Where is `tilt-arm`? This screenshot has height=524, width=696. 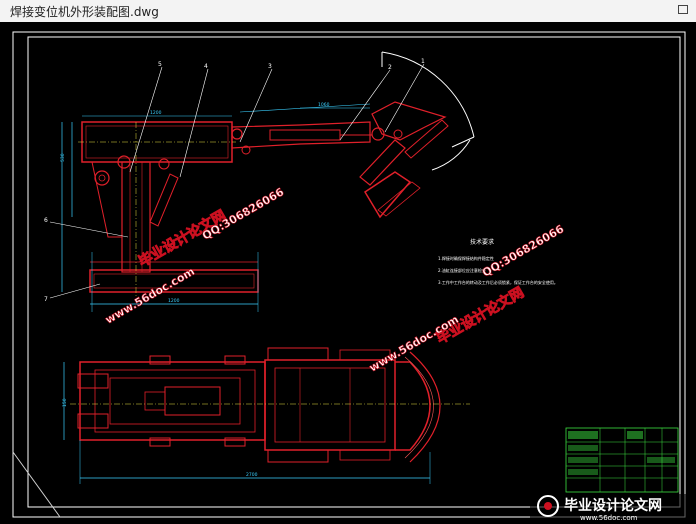 tilt-arm is located at coordinates (382, 162).